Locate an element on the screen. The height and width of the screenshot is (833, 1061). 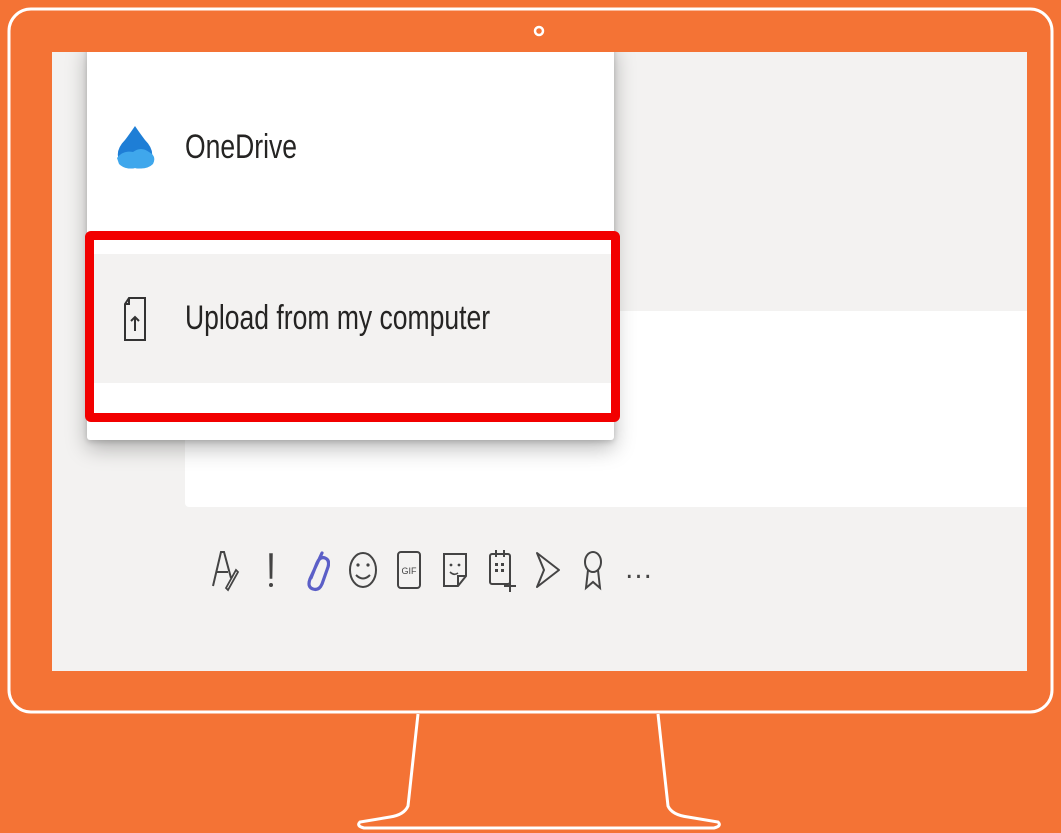
onedrive-icon is located at coordinates (136, 147).